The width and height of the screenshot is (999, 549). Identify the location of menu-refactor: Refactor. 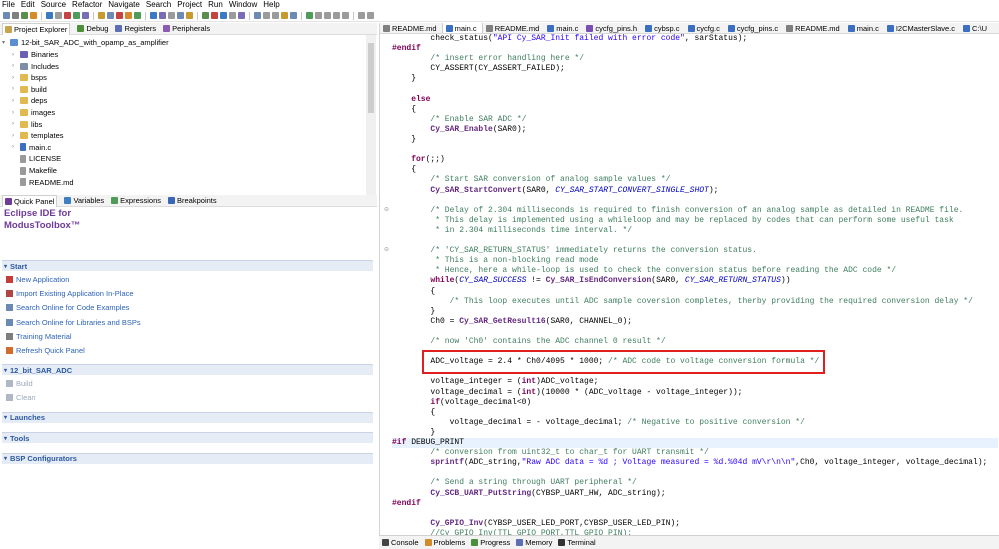
(87, 4).